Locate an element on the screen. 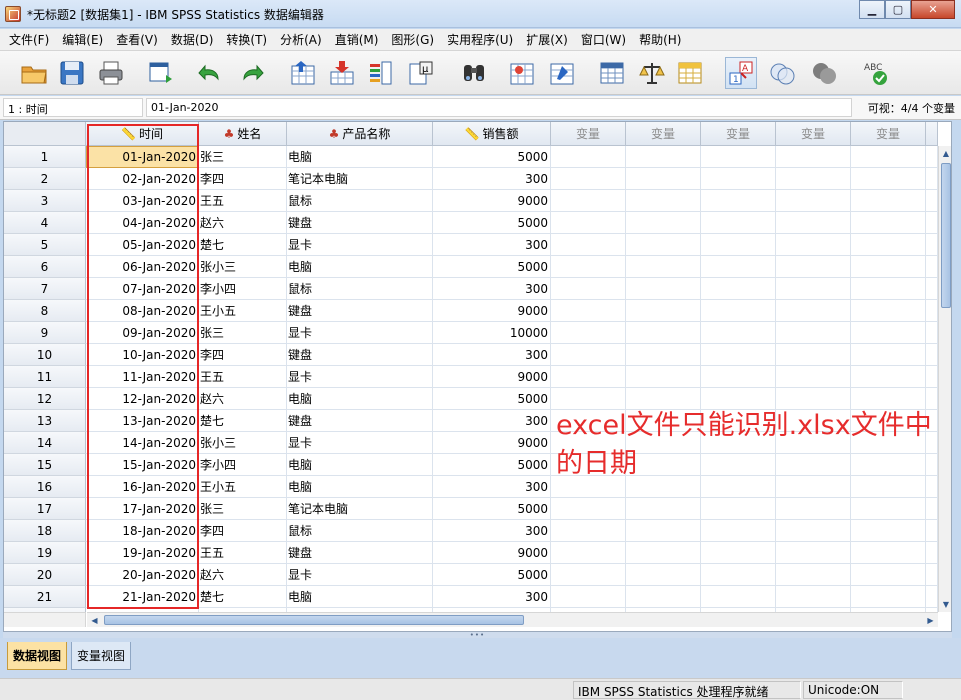 The image size is (961, 700). scroll-up-icon: ▲ is located at coordinates (945, 153).